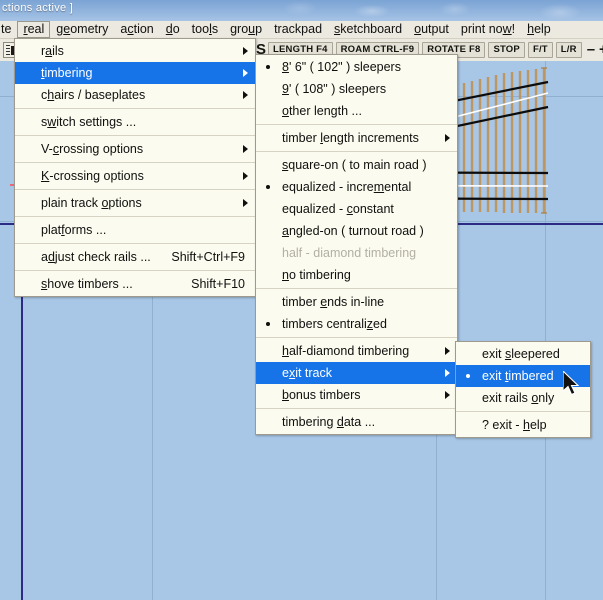  Describe the element at coordinates (540, 50) in the screenshot. I see `f-over-t-button: F/T` at that location.